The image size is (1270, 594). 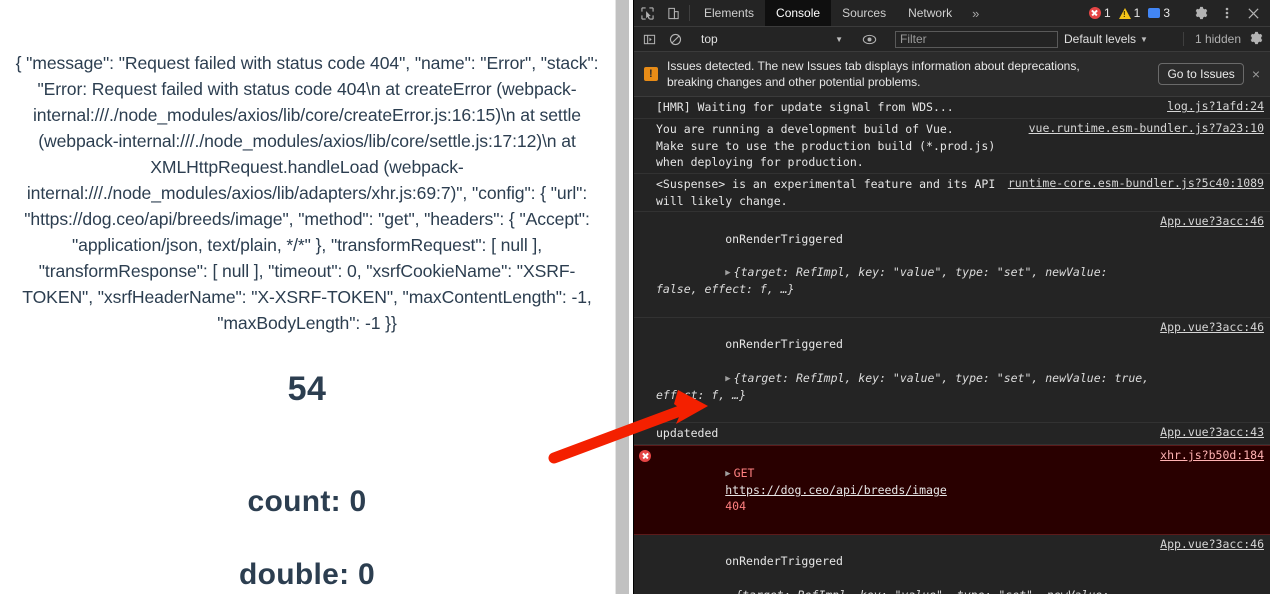 I want to click on log-levels-select: Default levels ▼, so click(x=1106, y=39).